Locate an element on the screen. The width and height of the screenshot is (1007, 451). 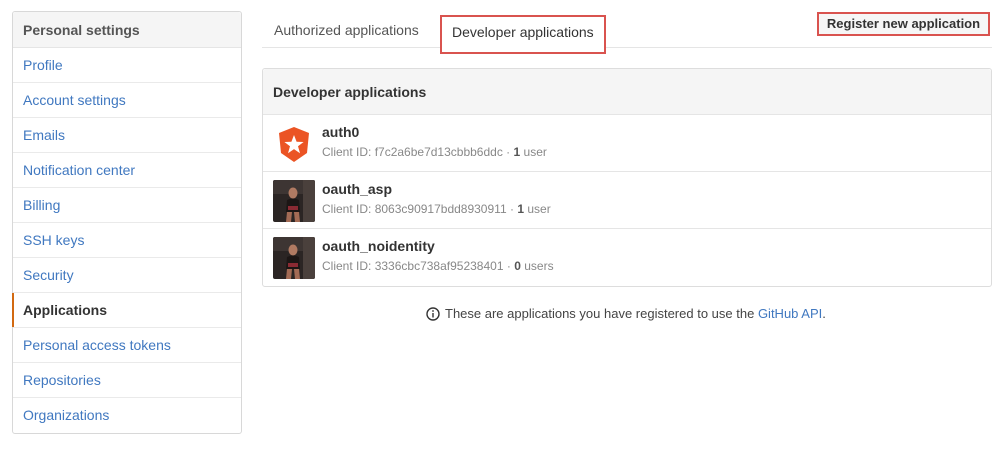
app-name: oauth_asp is located at coordinates (357, 189).